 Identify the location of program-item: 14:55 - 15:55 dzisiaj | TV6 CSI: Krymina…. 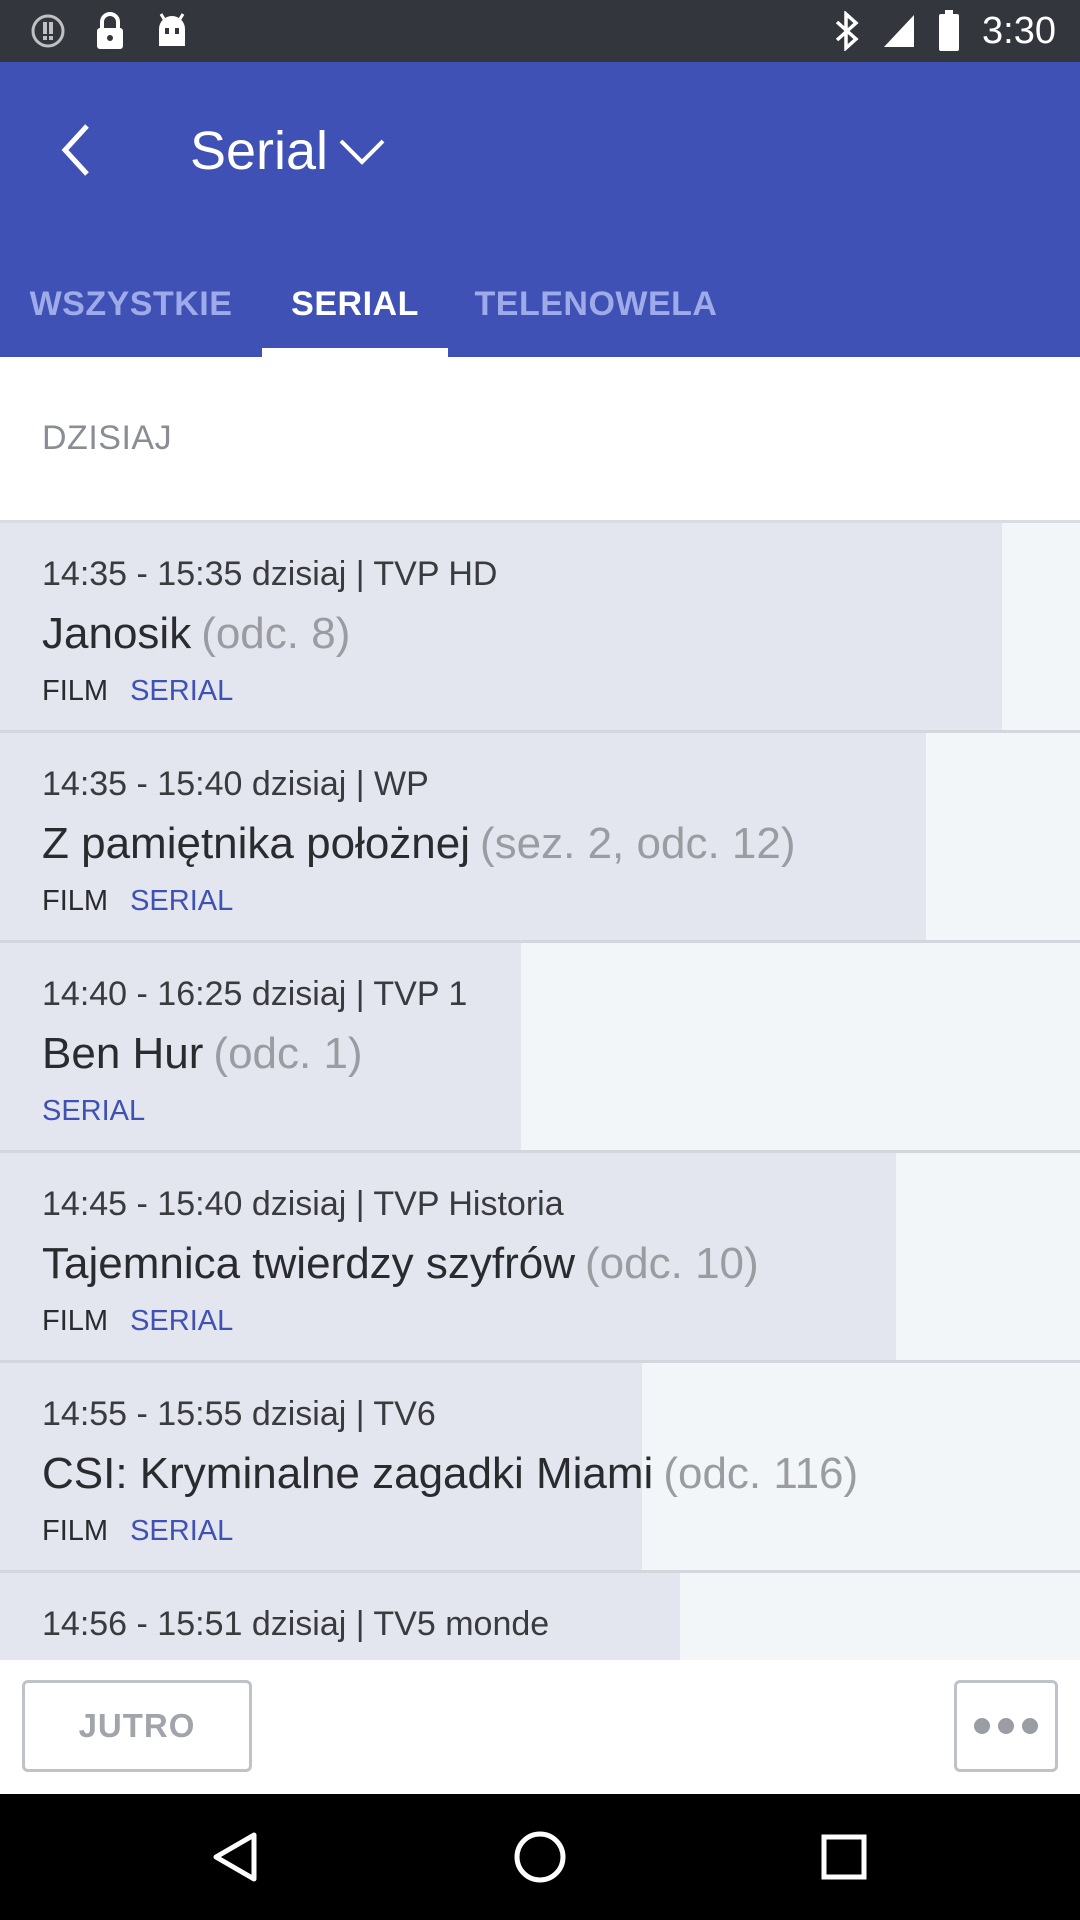
(540, 1468).